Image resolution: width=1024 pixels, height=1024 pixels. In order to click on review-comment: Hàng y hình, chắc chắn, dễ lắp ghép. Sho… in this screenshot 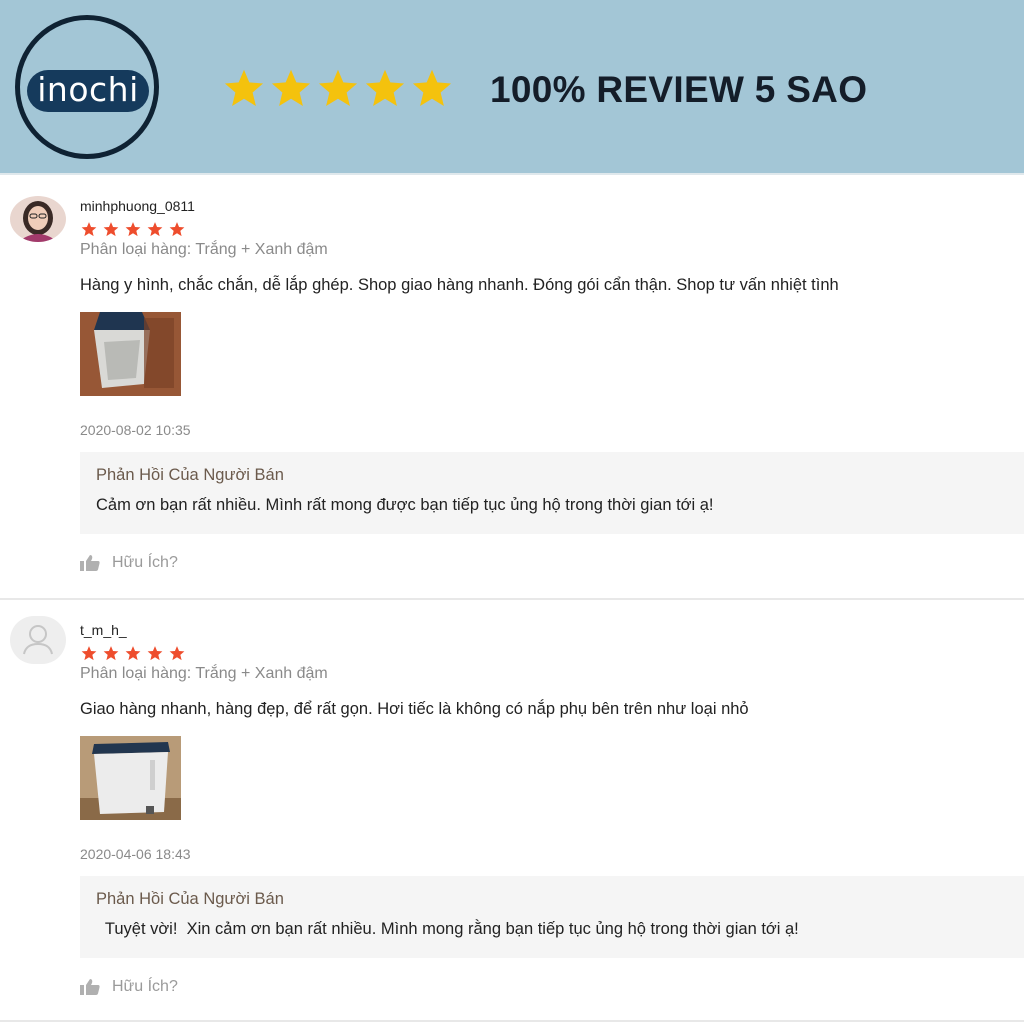, I will do `click(459, 285)`.